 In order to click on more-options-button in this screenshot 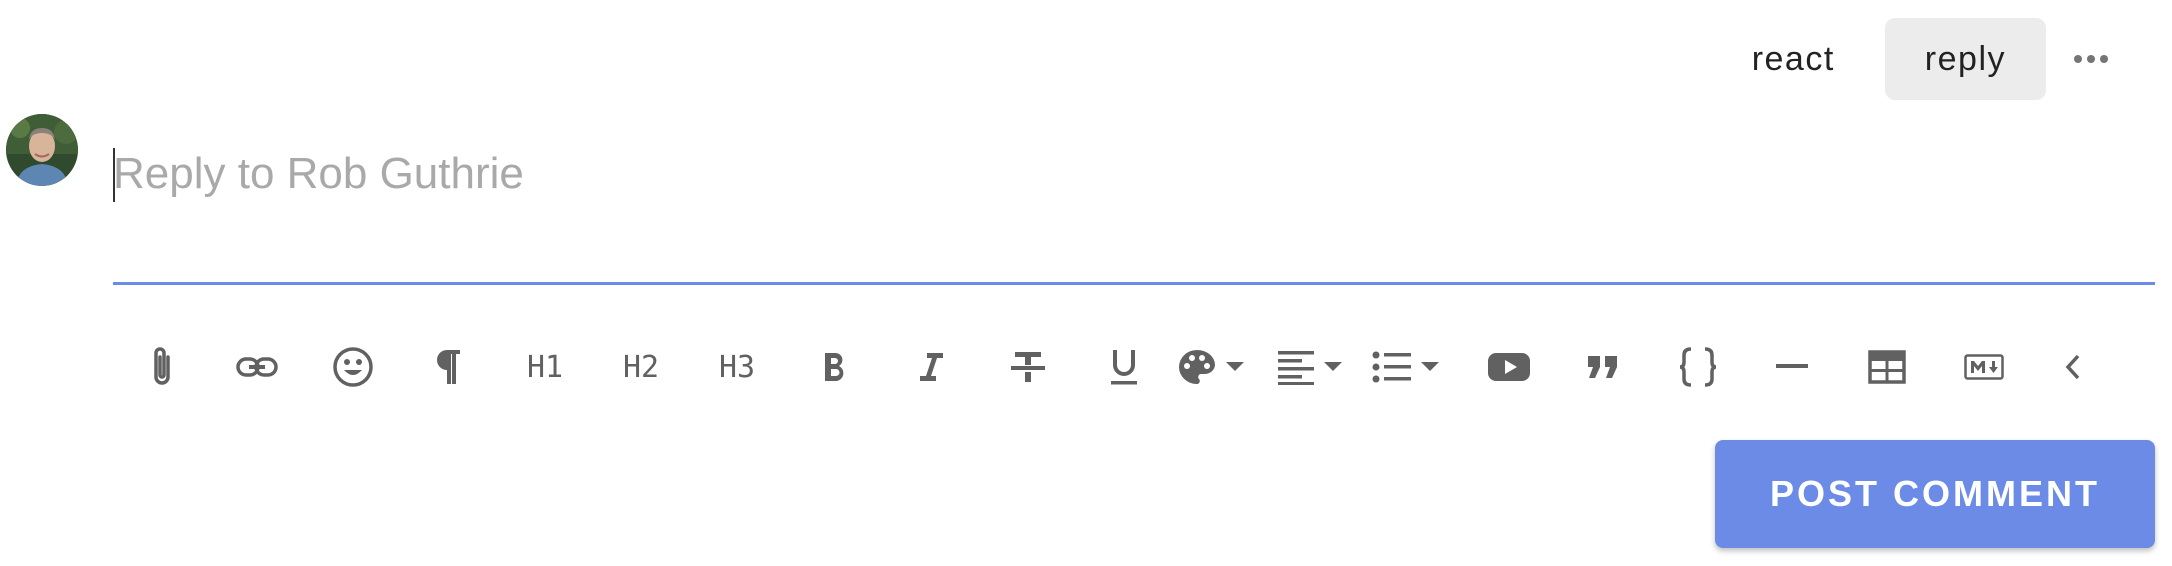, I will do `click(2091, 59)`.